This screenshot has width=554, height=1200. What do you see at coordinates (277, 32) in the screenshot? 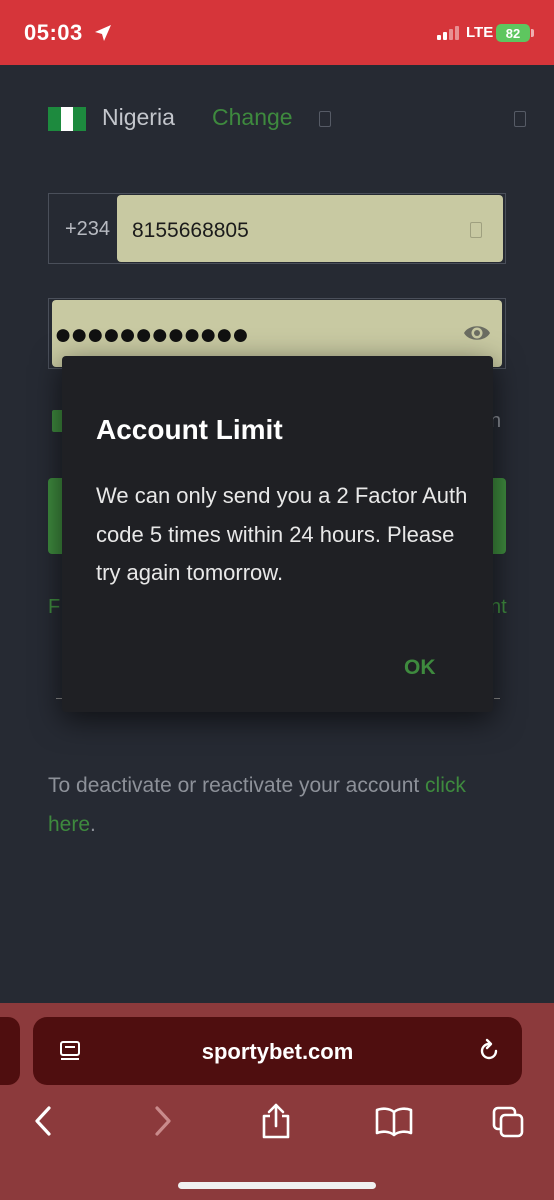
I see `status-bar: 05:03 LTE 82` at bounding box center [277, 32].